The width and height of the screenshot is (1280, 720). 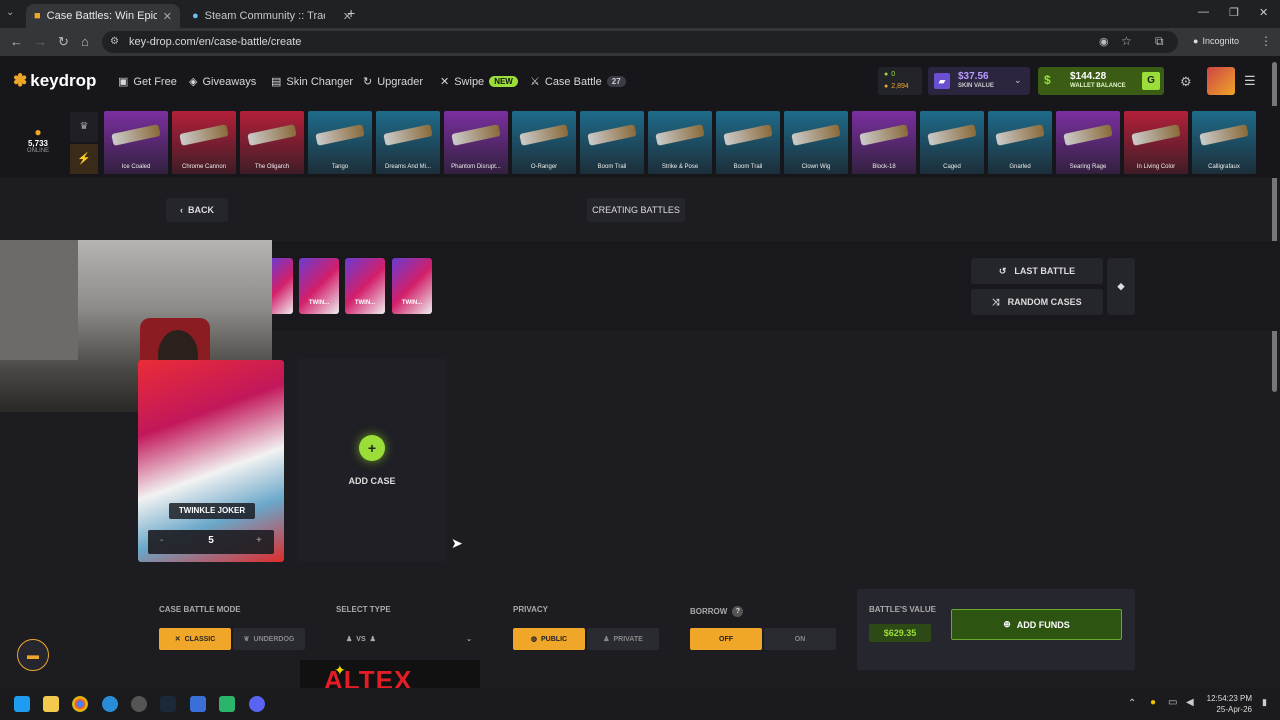 What do you see at coordinates (281, 286) in the screenshot?
I see `case-thumb` at bounding box center [281, 286].